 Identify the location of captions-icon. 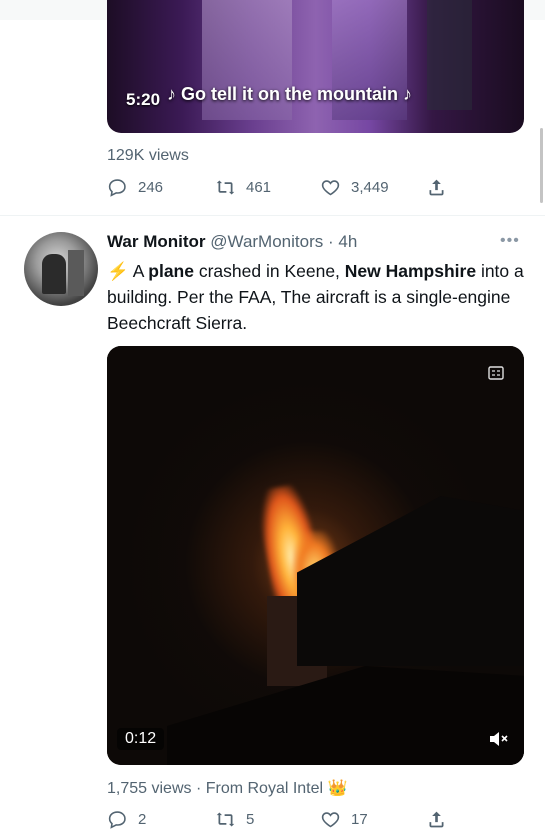
(496, 373).